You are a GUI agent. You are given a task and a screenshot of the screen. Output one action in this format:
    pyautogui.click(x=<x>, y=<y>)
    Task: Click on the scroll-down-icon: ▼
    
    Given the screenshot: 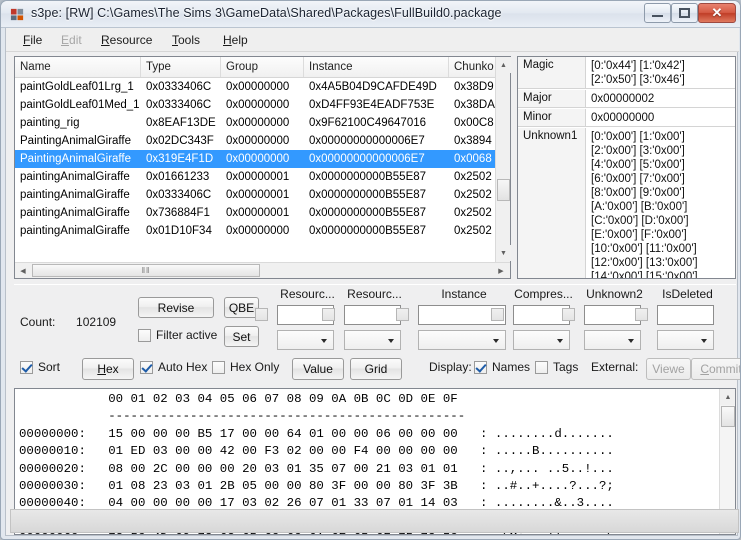 What is the action you would take?
    pyautogui.click(x=503, y=253)
    